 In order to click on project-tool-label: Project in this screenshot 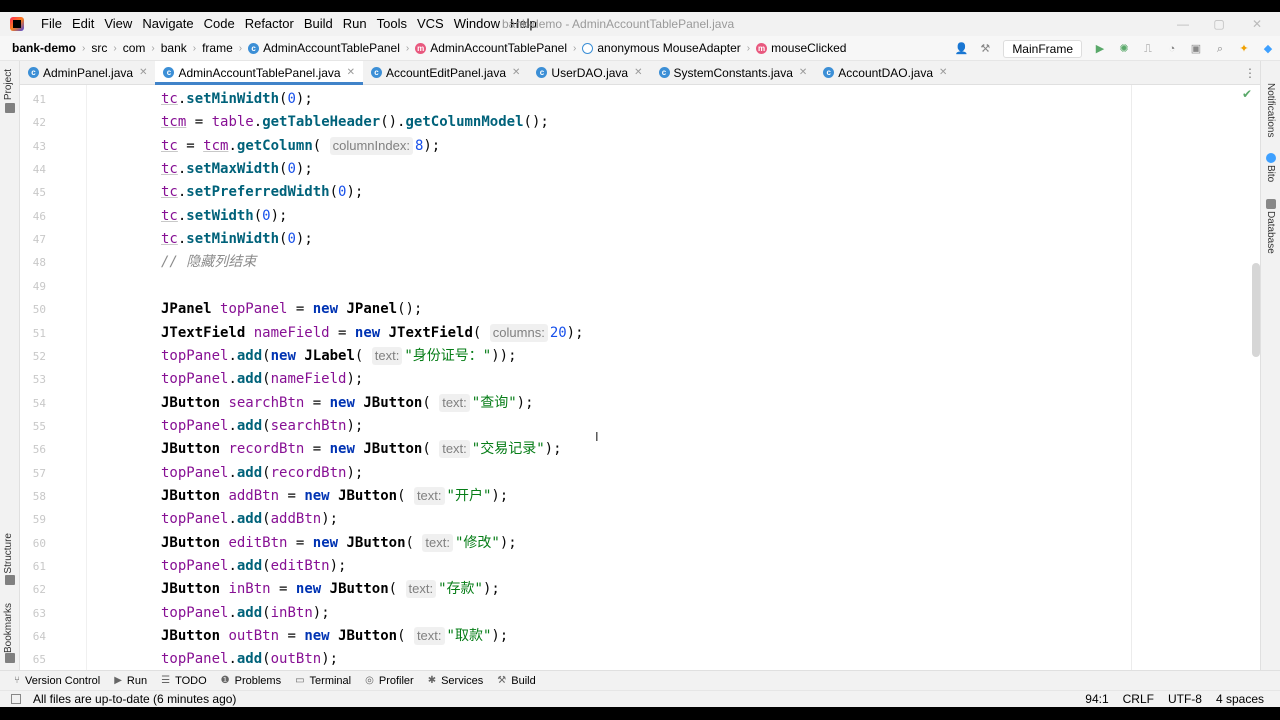, I will do `click(8, 84)`.